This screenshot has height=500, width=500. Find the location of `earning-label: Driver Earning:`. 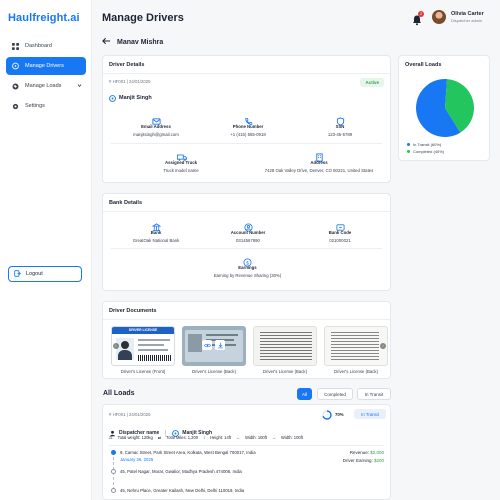

earning-label: Driver Earning: is located at coordinates (357, 460).